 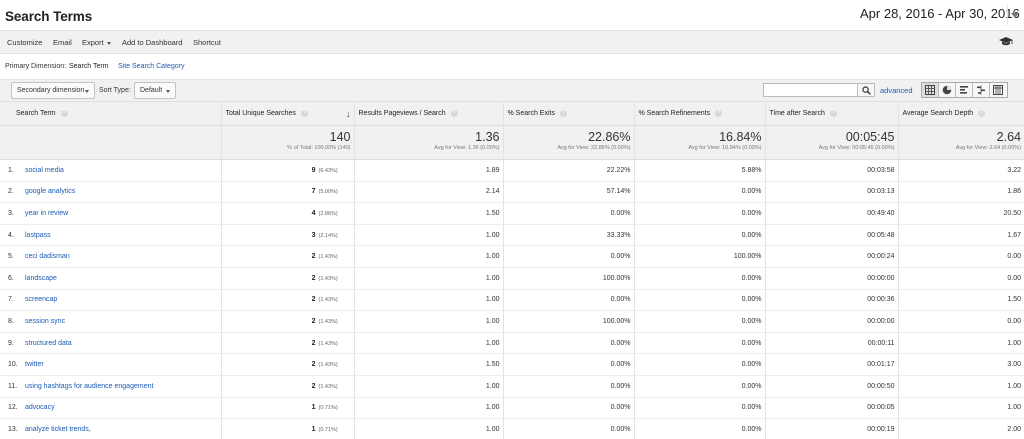 I want to click on advanced-filter-link: advanced, so click(x=896, y=90).